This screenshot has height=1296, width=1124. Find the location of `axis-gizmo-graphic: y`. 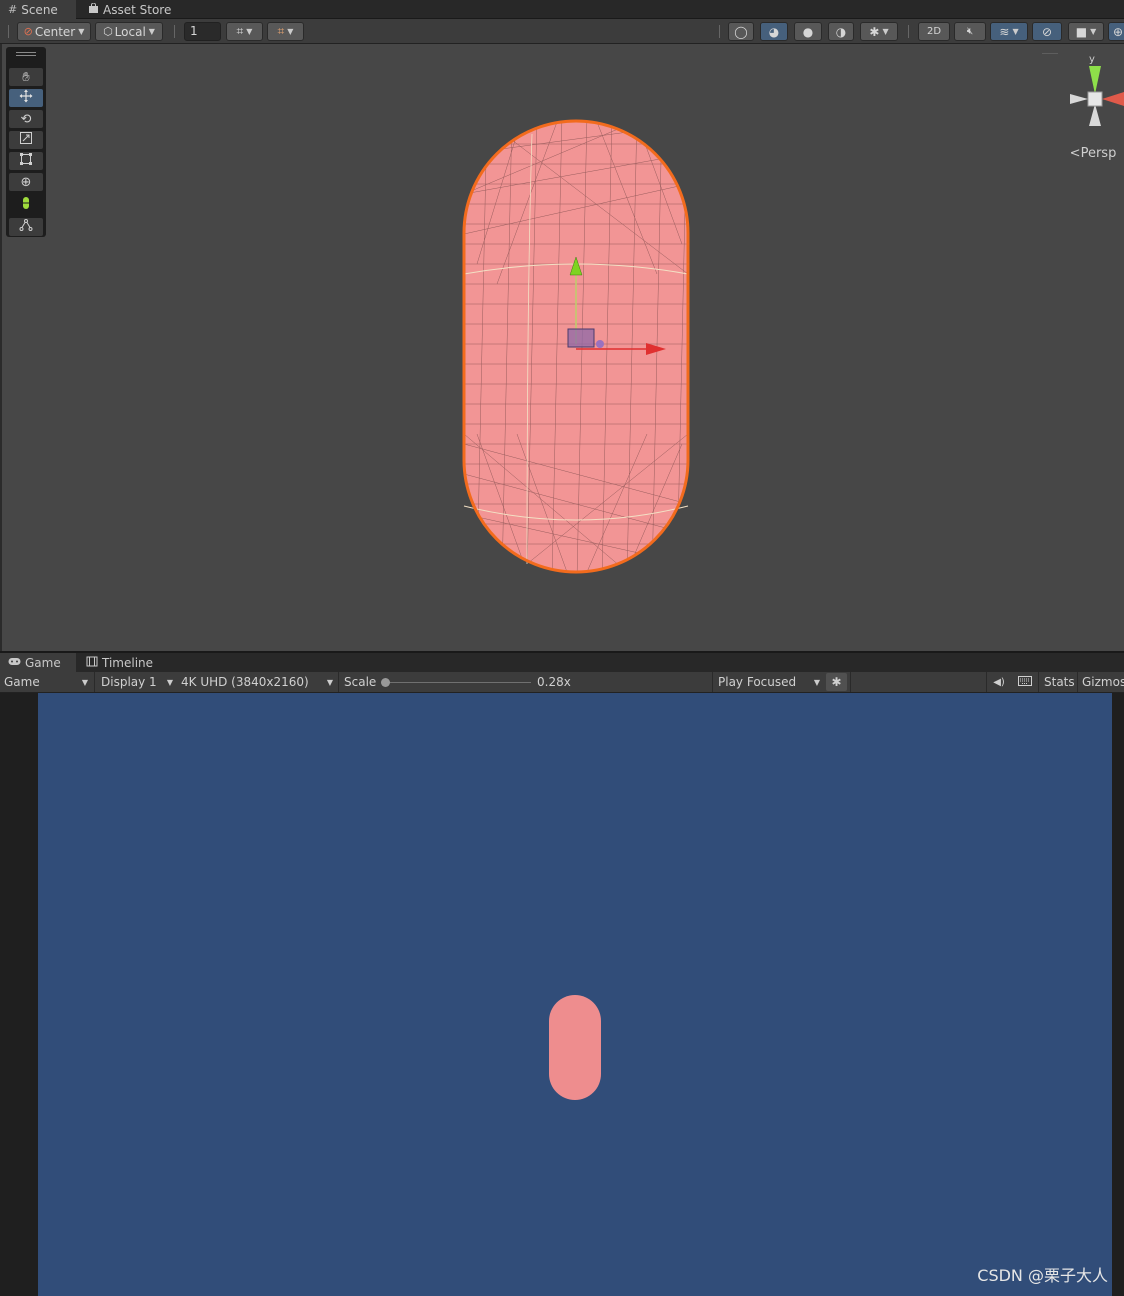

axis-gizmo-graphic: y is located at coordinates (1093, 97).